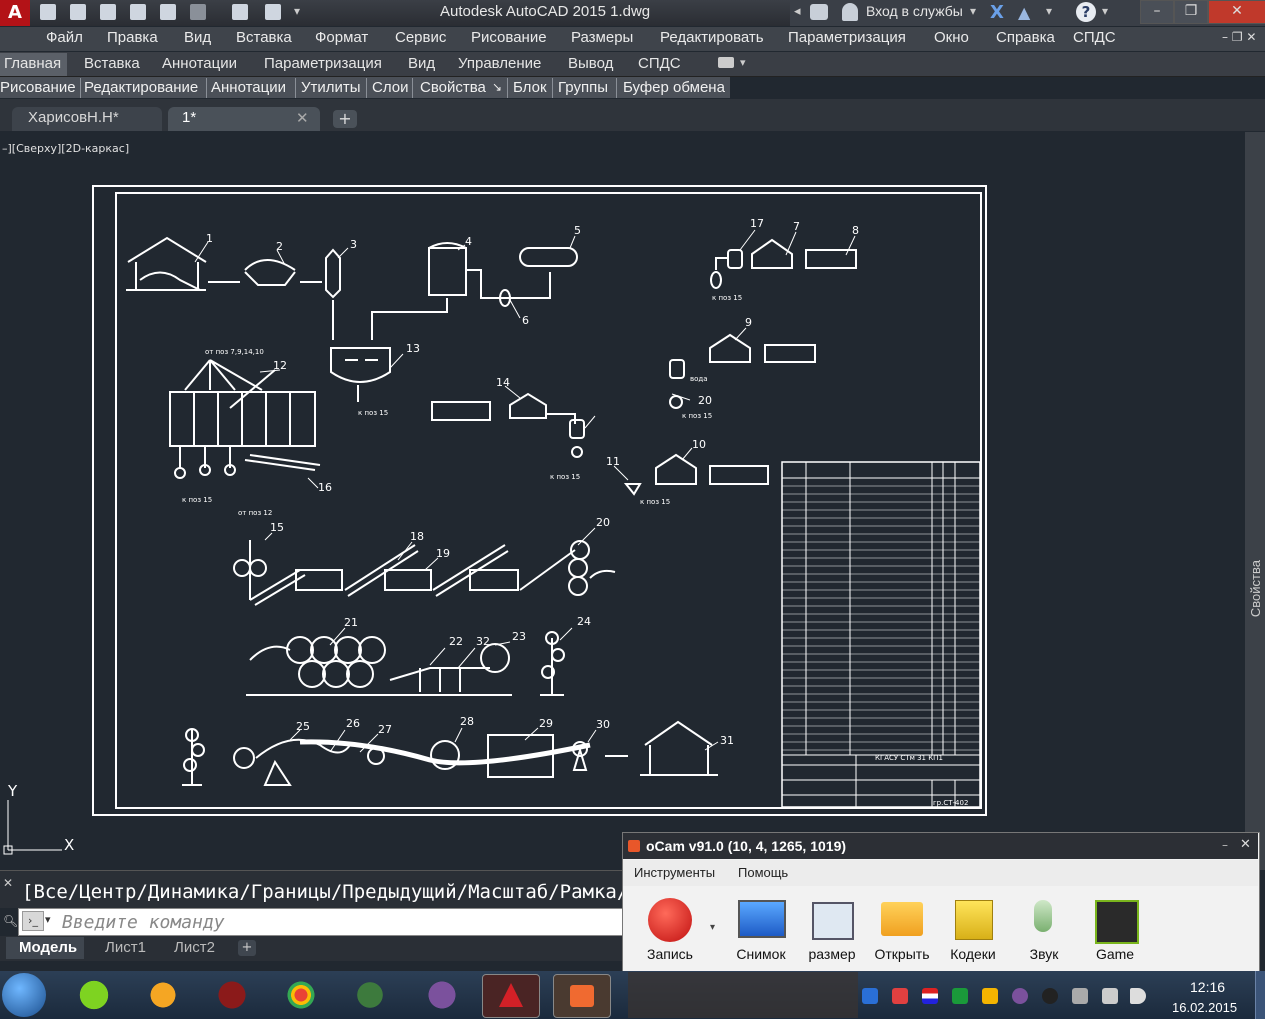 The width and height of the screenshot is (1265, 1019). What do you see at coordinates (48, 919) in the screenshot?
I see `recent-commands-dropdown-icon: ▾` at bounding box center [48, 919].